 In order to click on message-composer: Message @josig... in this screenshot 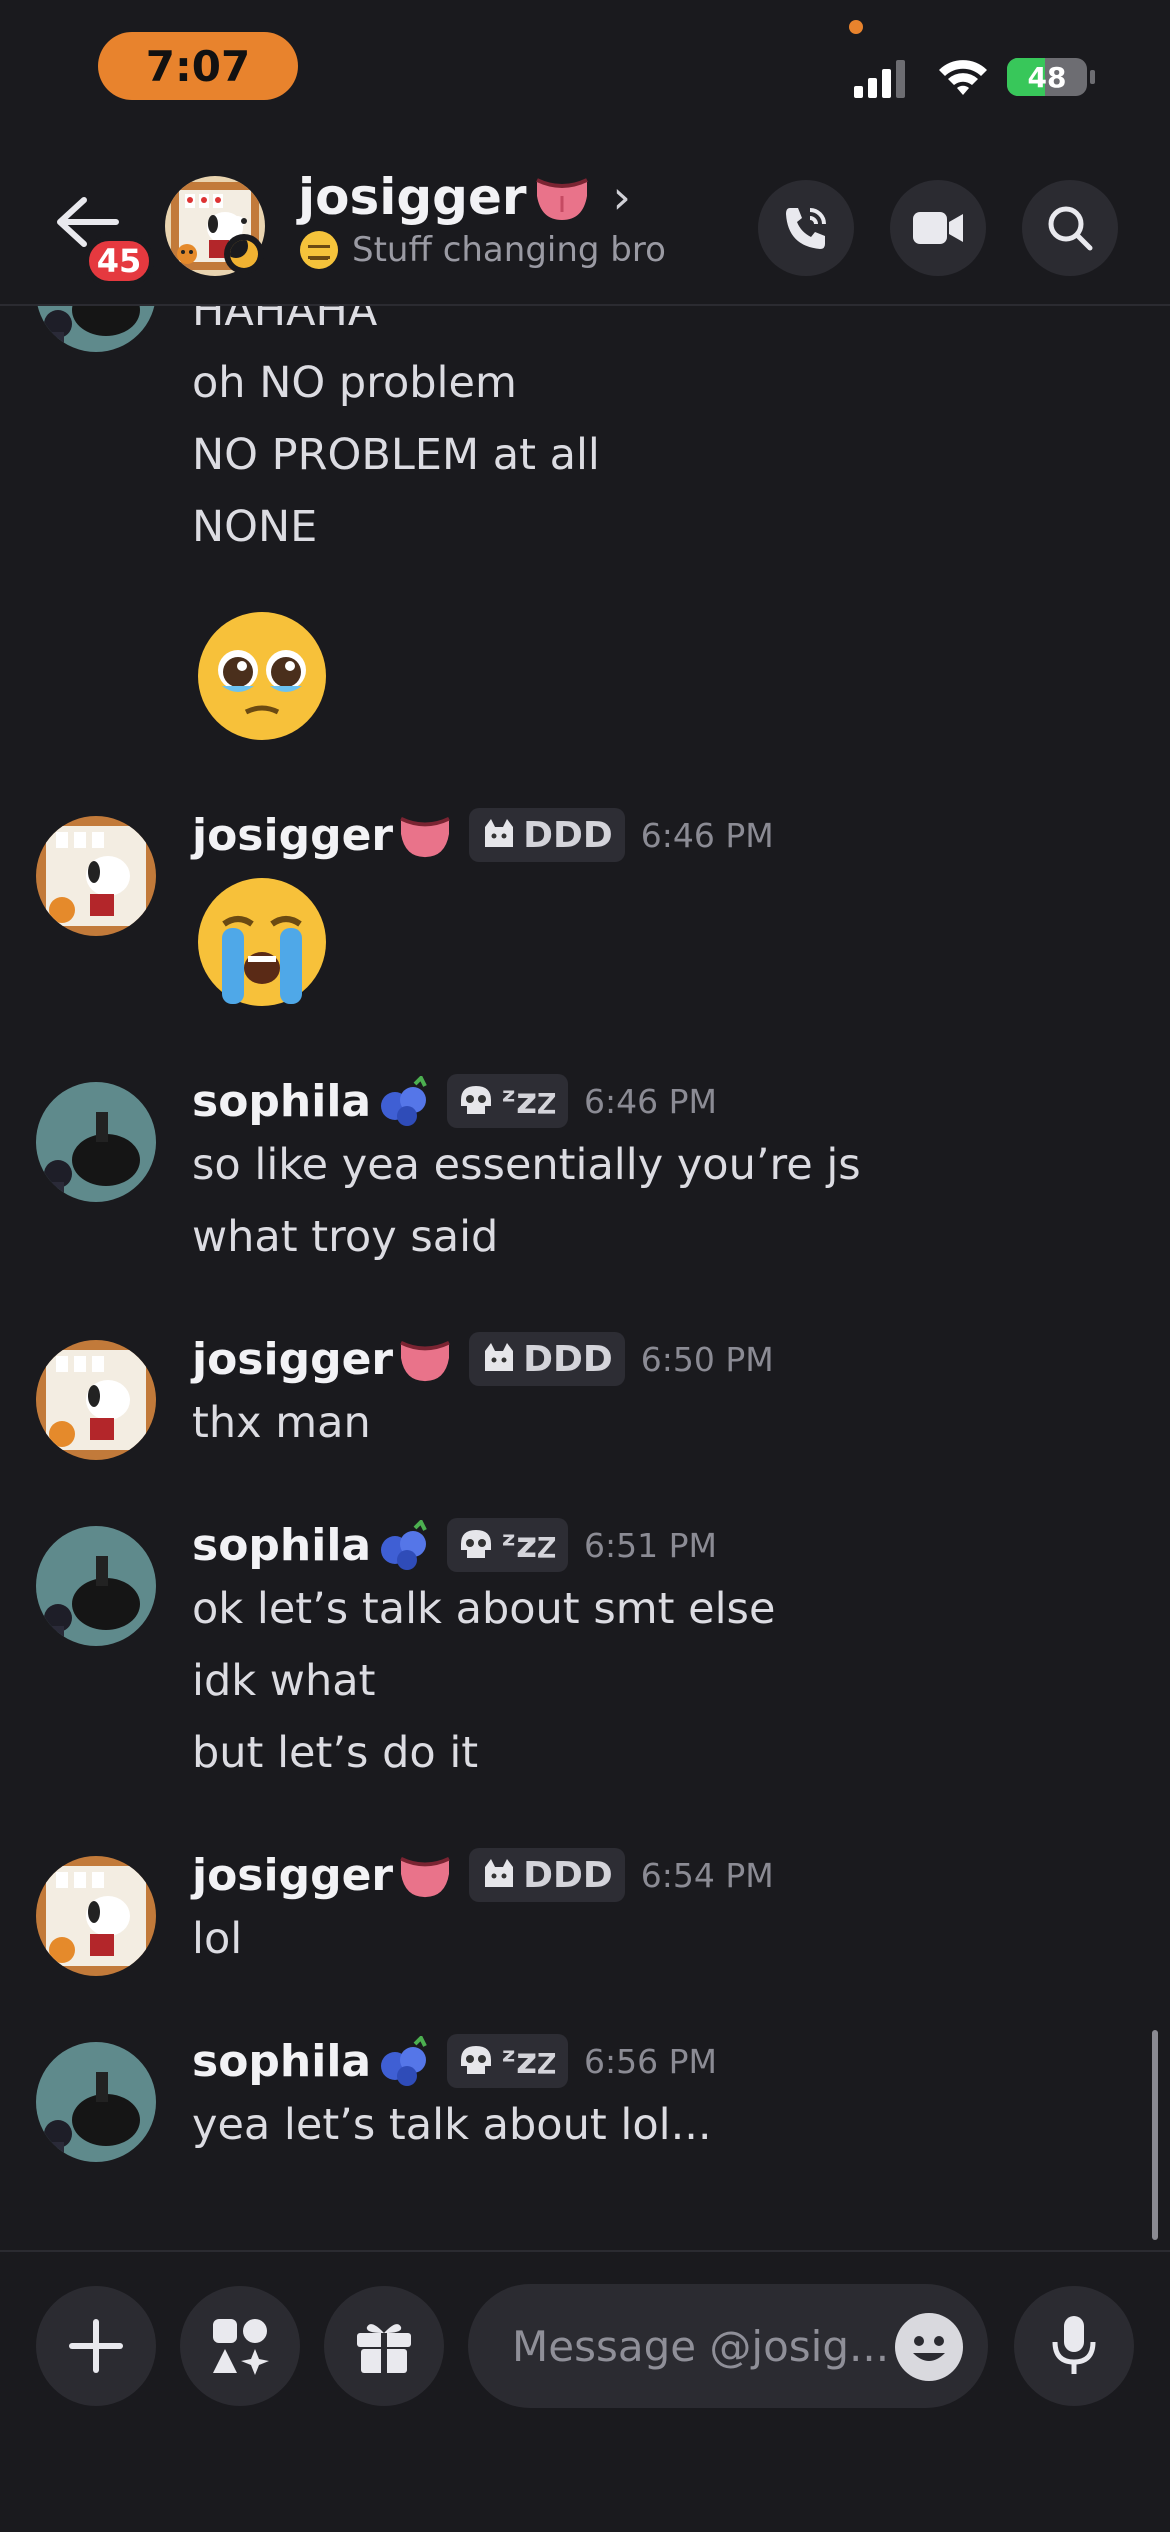, I will do `click(585, 2391)`.